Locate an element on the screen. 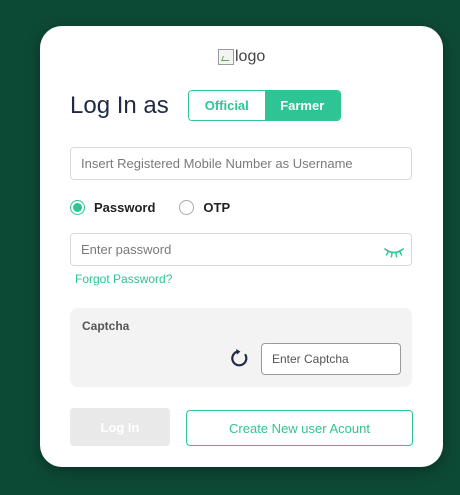 The width and height of the screenshot is (460, 495). logo-alt-text: logo is located at coordinates (250, 56).